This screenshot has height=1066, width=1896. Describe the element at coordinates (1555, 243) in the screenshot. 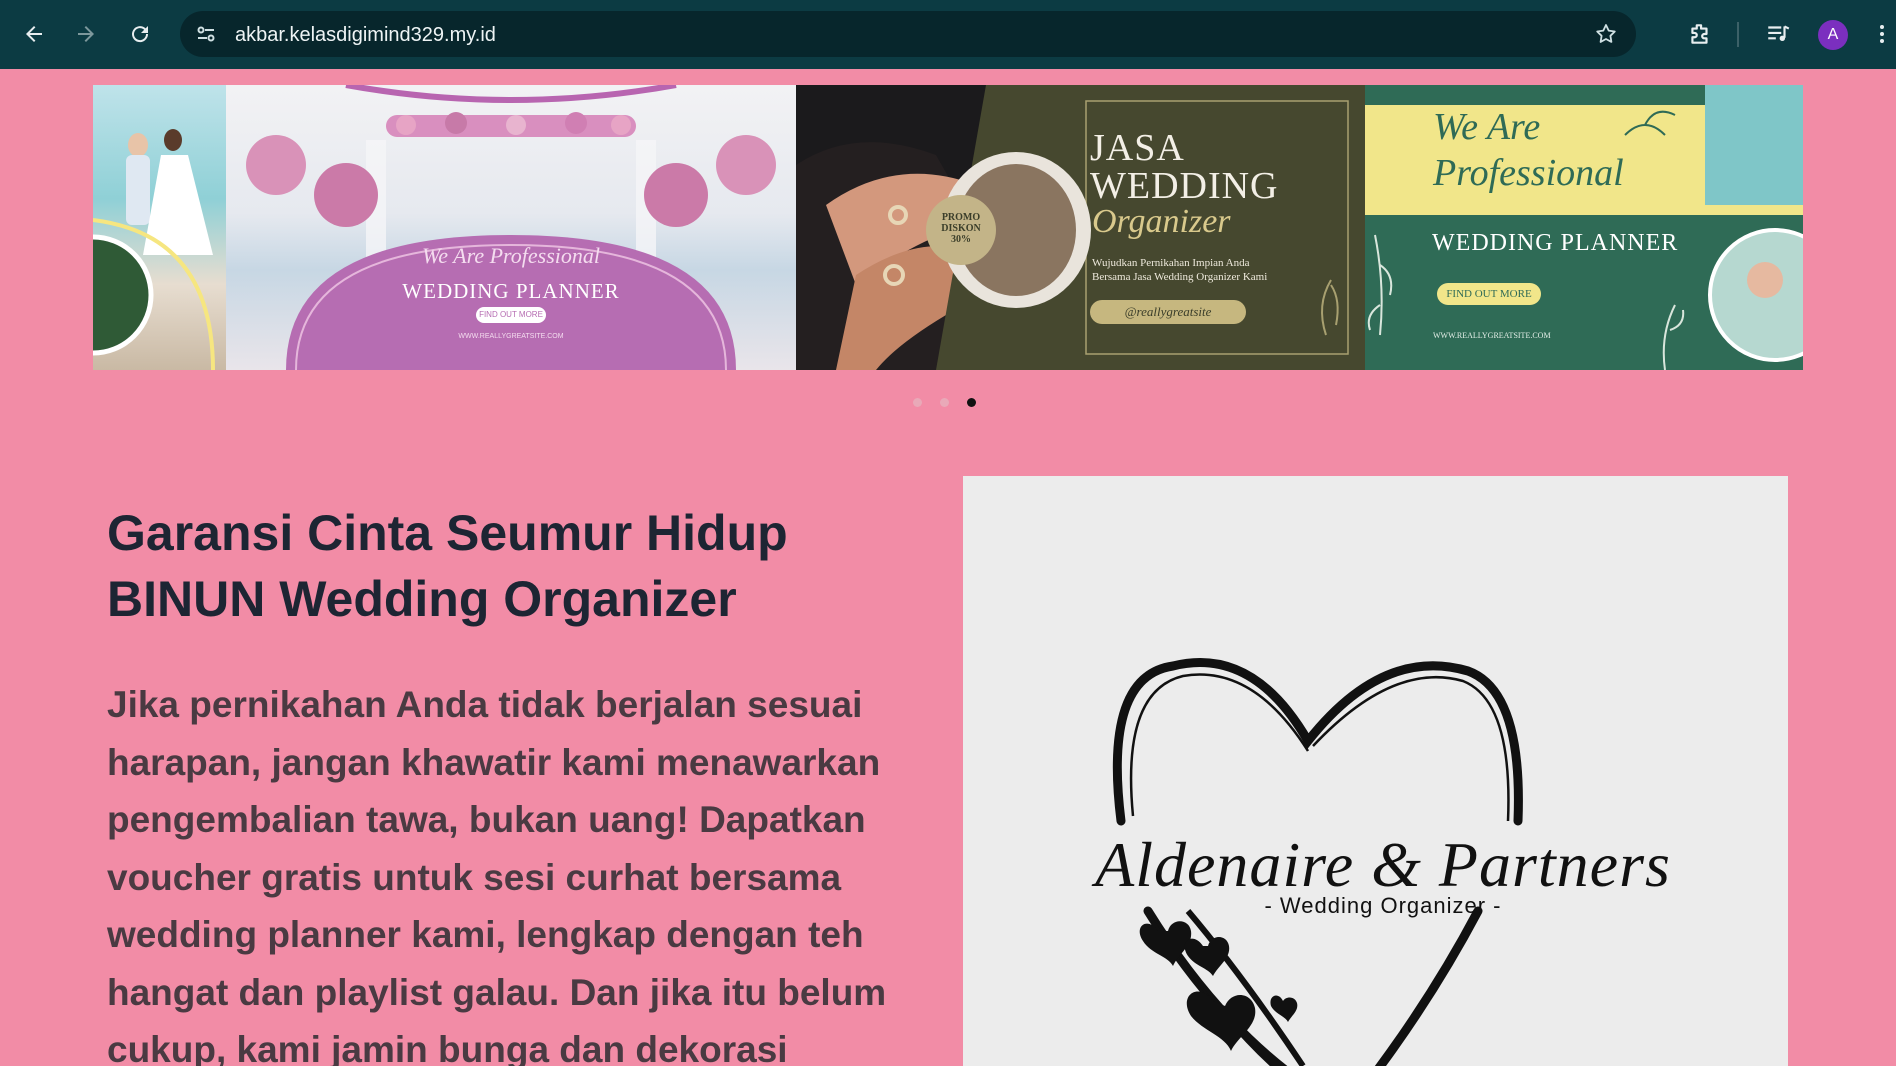

I see `slide3-heading: WEDDING PLANNER` at that location.